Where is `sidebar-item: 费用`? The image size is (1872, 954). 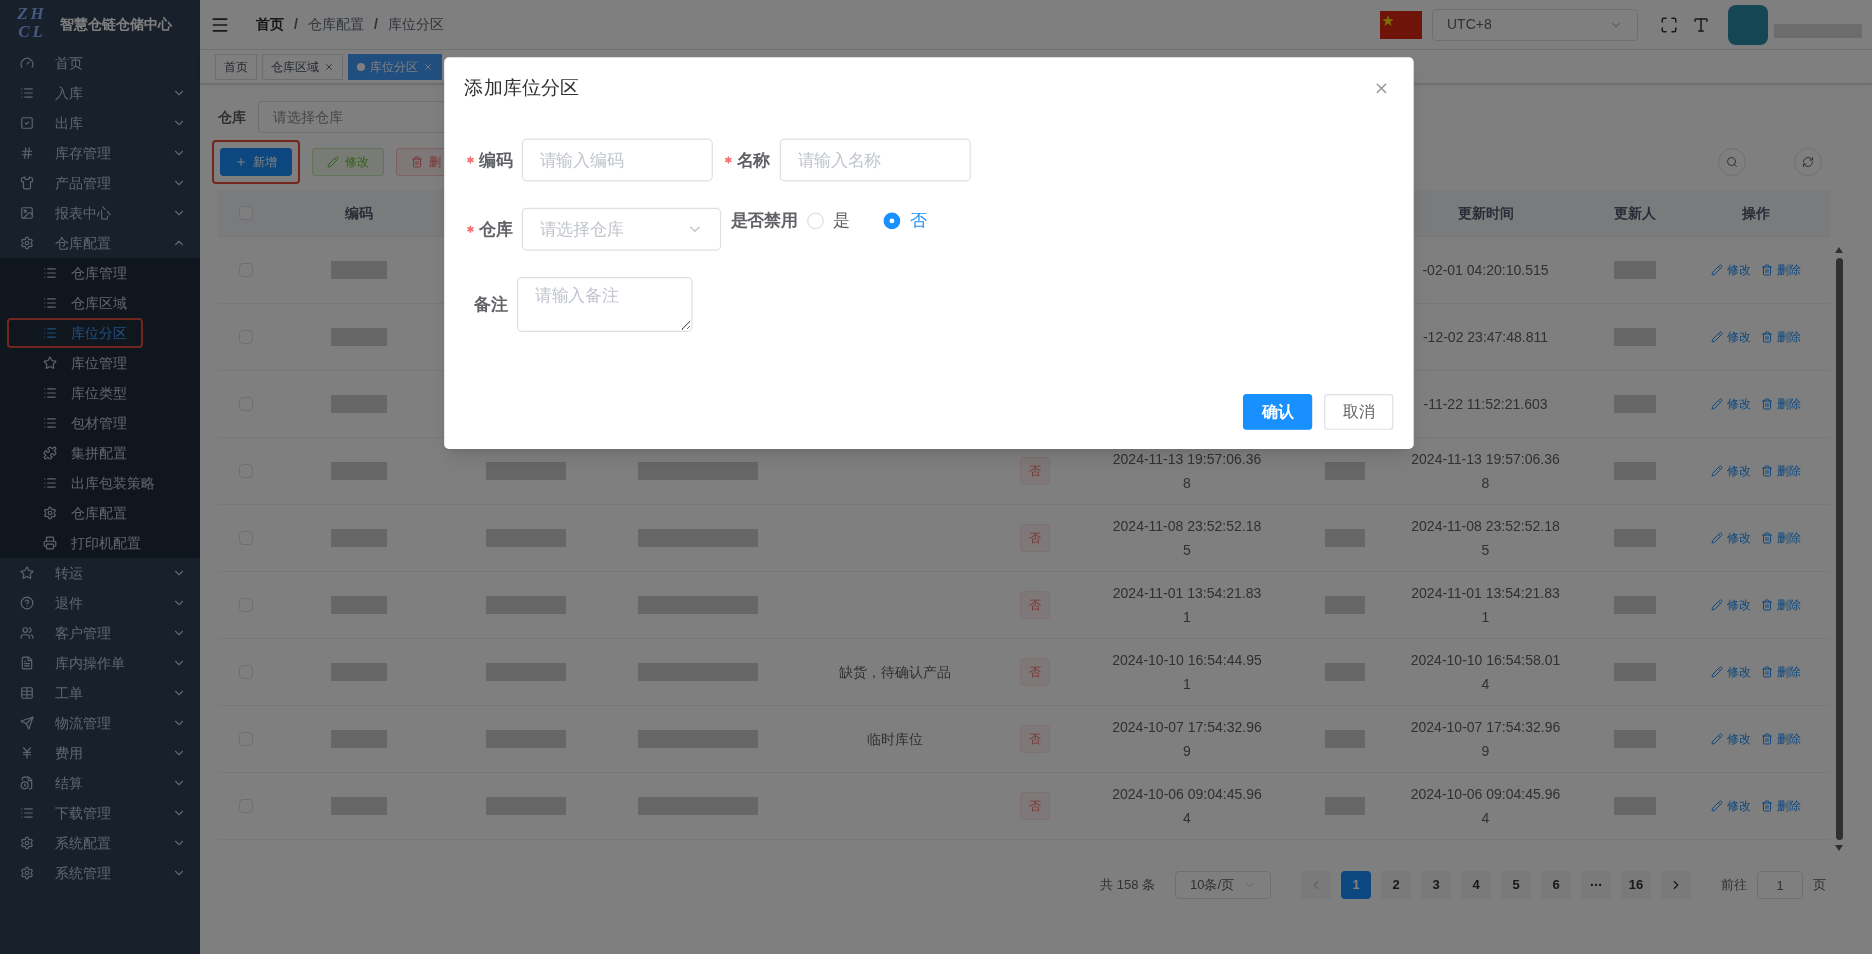 sidebar-item: 费用 is located at coordinates (100, 753).